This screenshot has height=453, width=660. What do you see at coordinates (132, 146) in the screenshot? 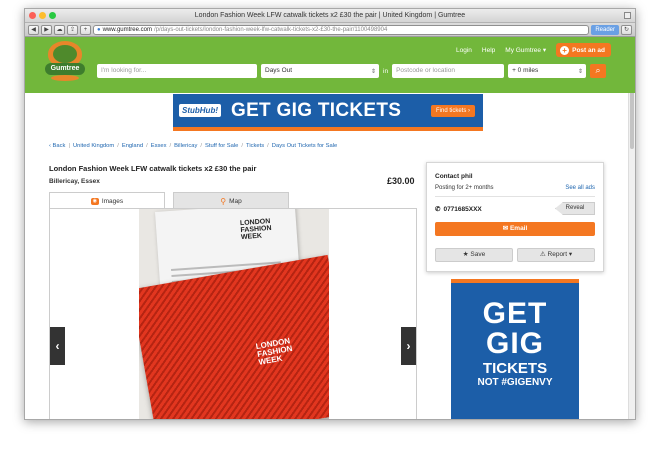
I see `breadcrumb-item: England` at bounding box center [132, 146].